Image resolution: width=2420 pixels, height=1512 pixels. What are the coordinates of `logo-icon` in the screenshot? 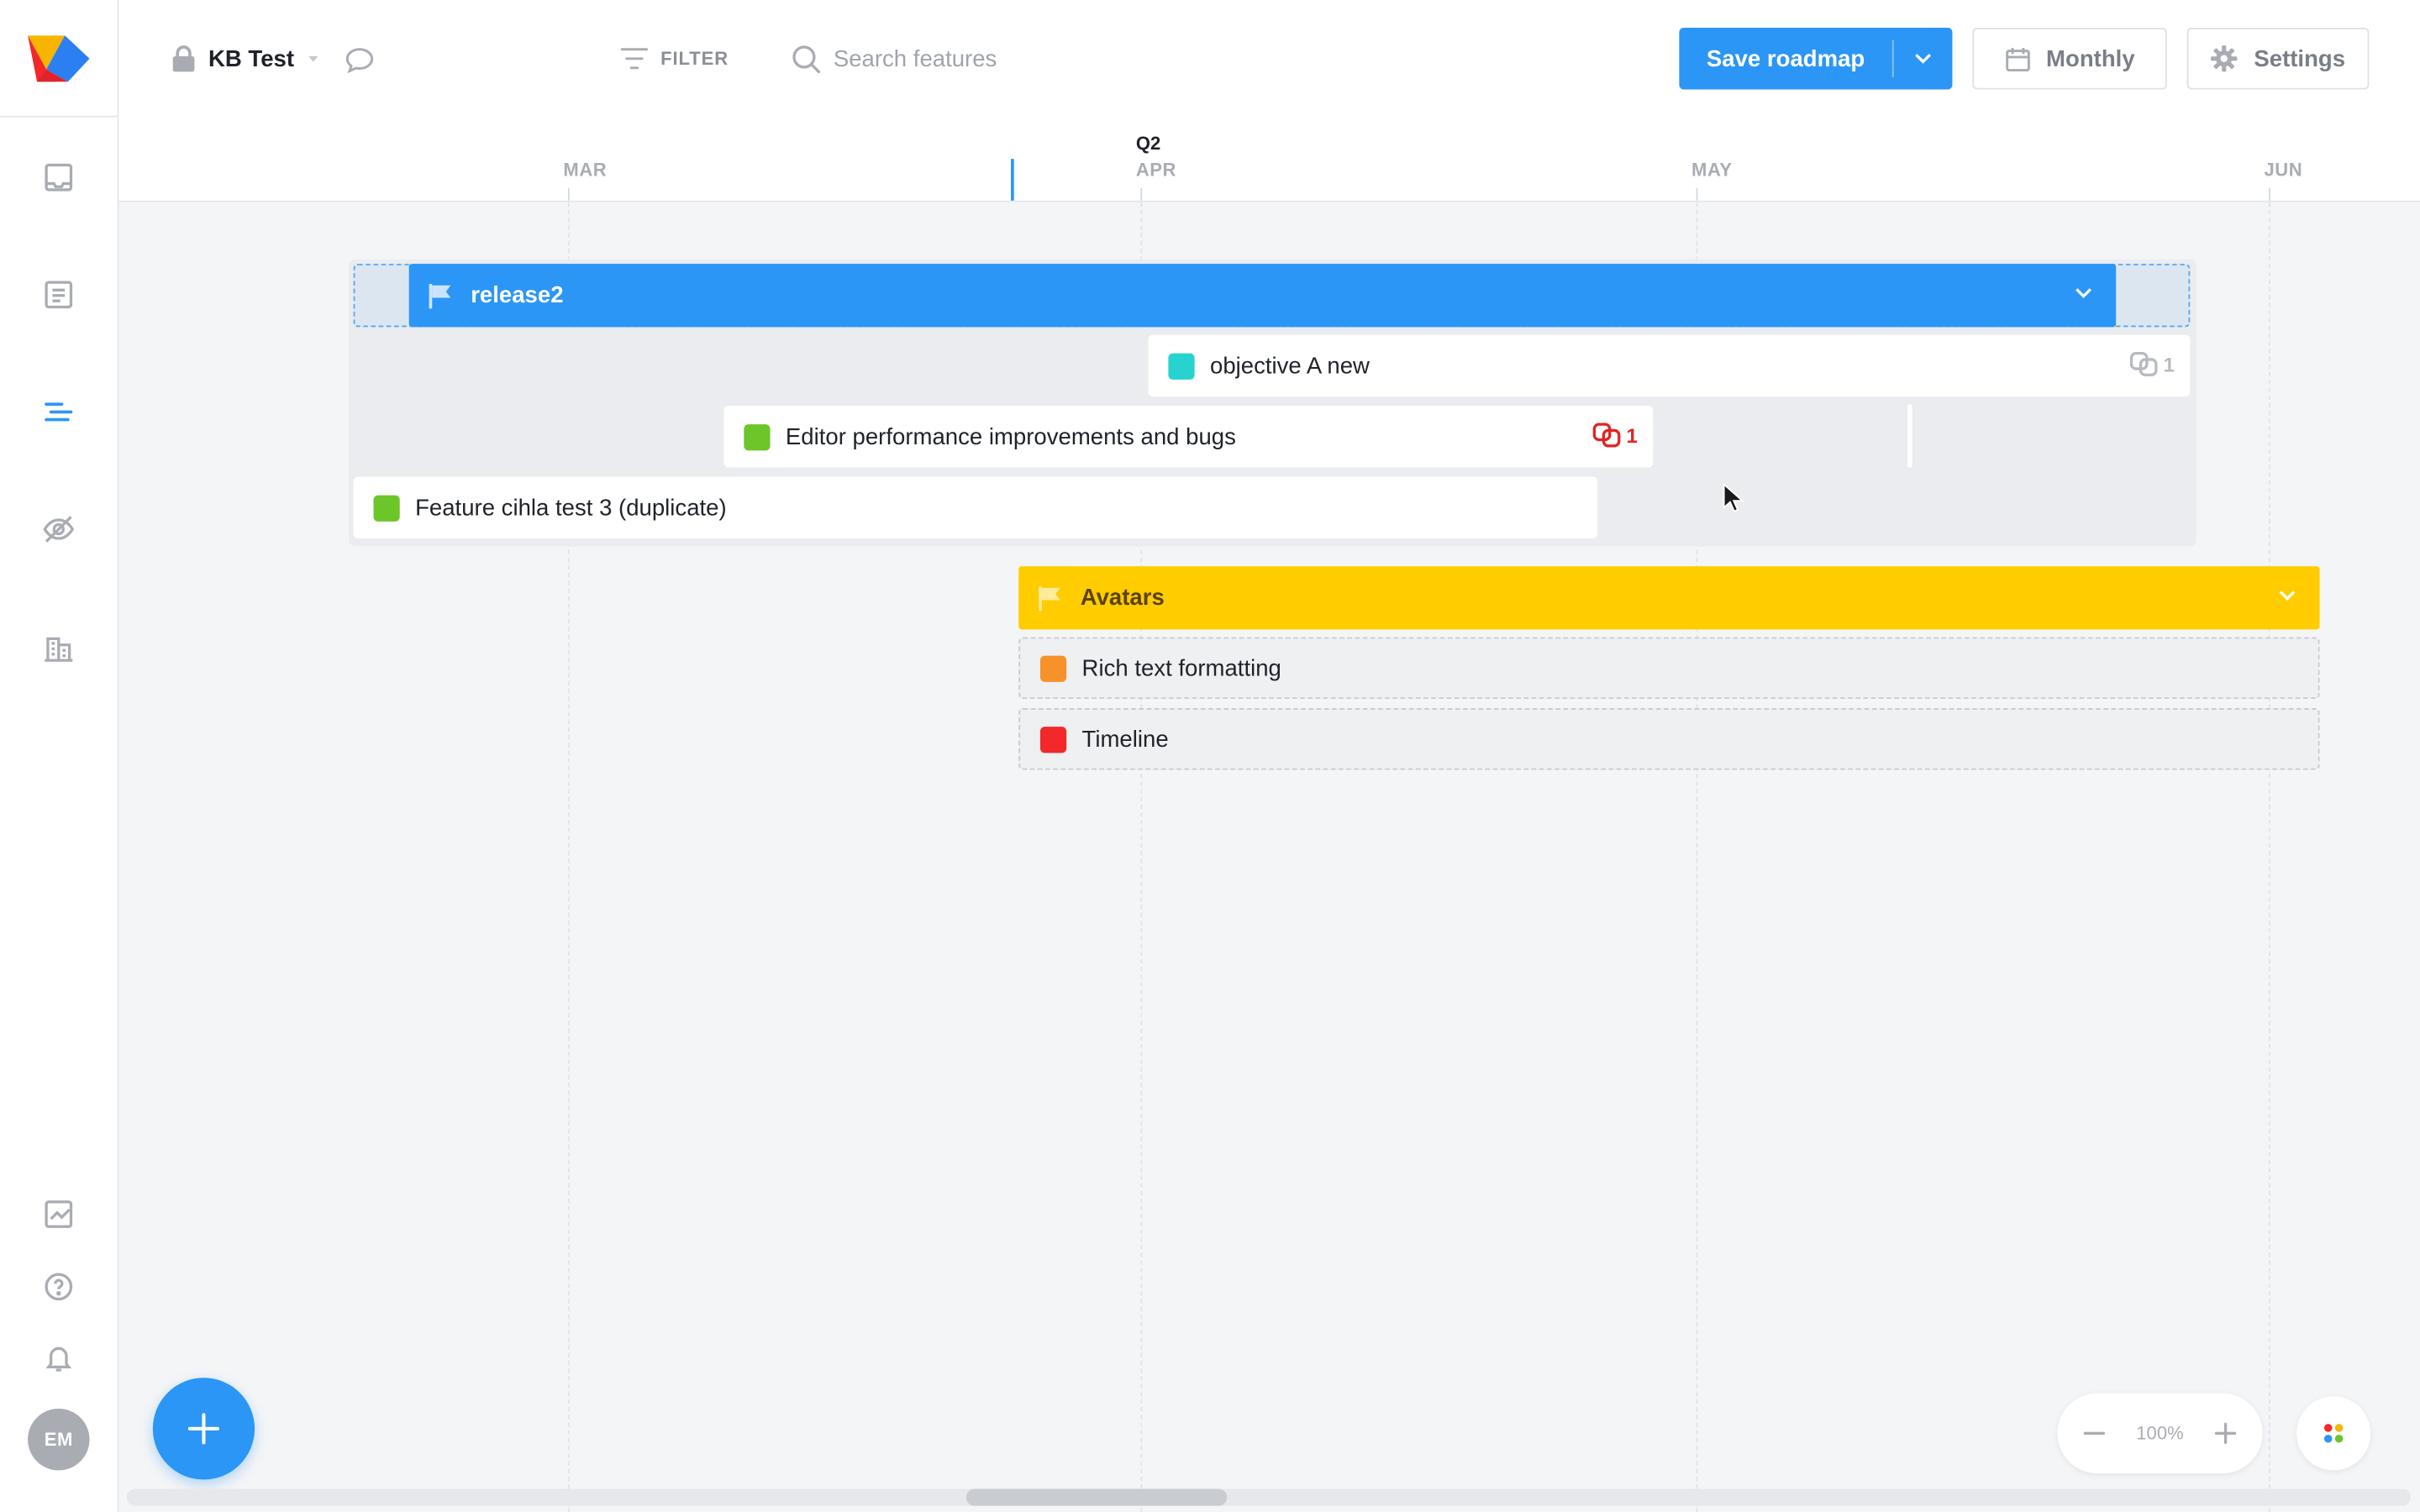 It's located at (59, 57).